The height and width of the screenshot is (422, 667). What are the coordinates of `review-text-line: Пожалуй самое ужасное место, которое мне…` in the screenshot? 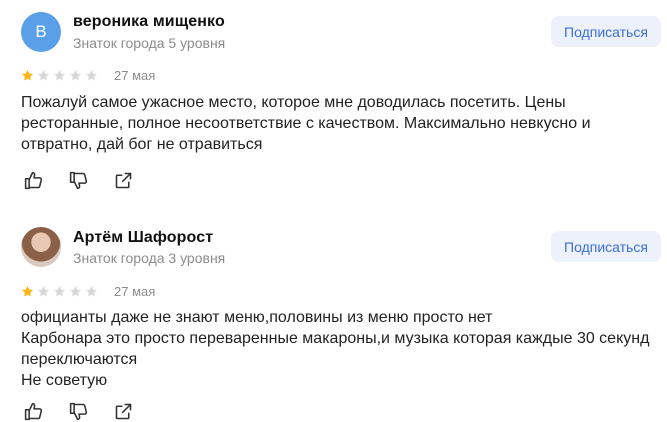 It's located at (293, 102).